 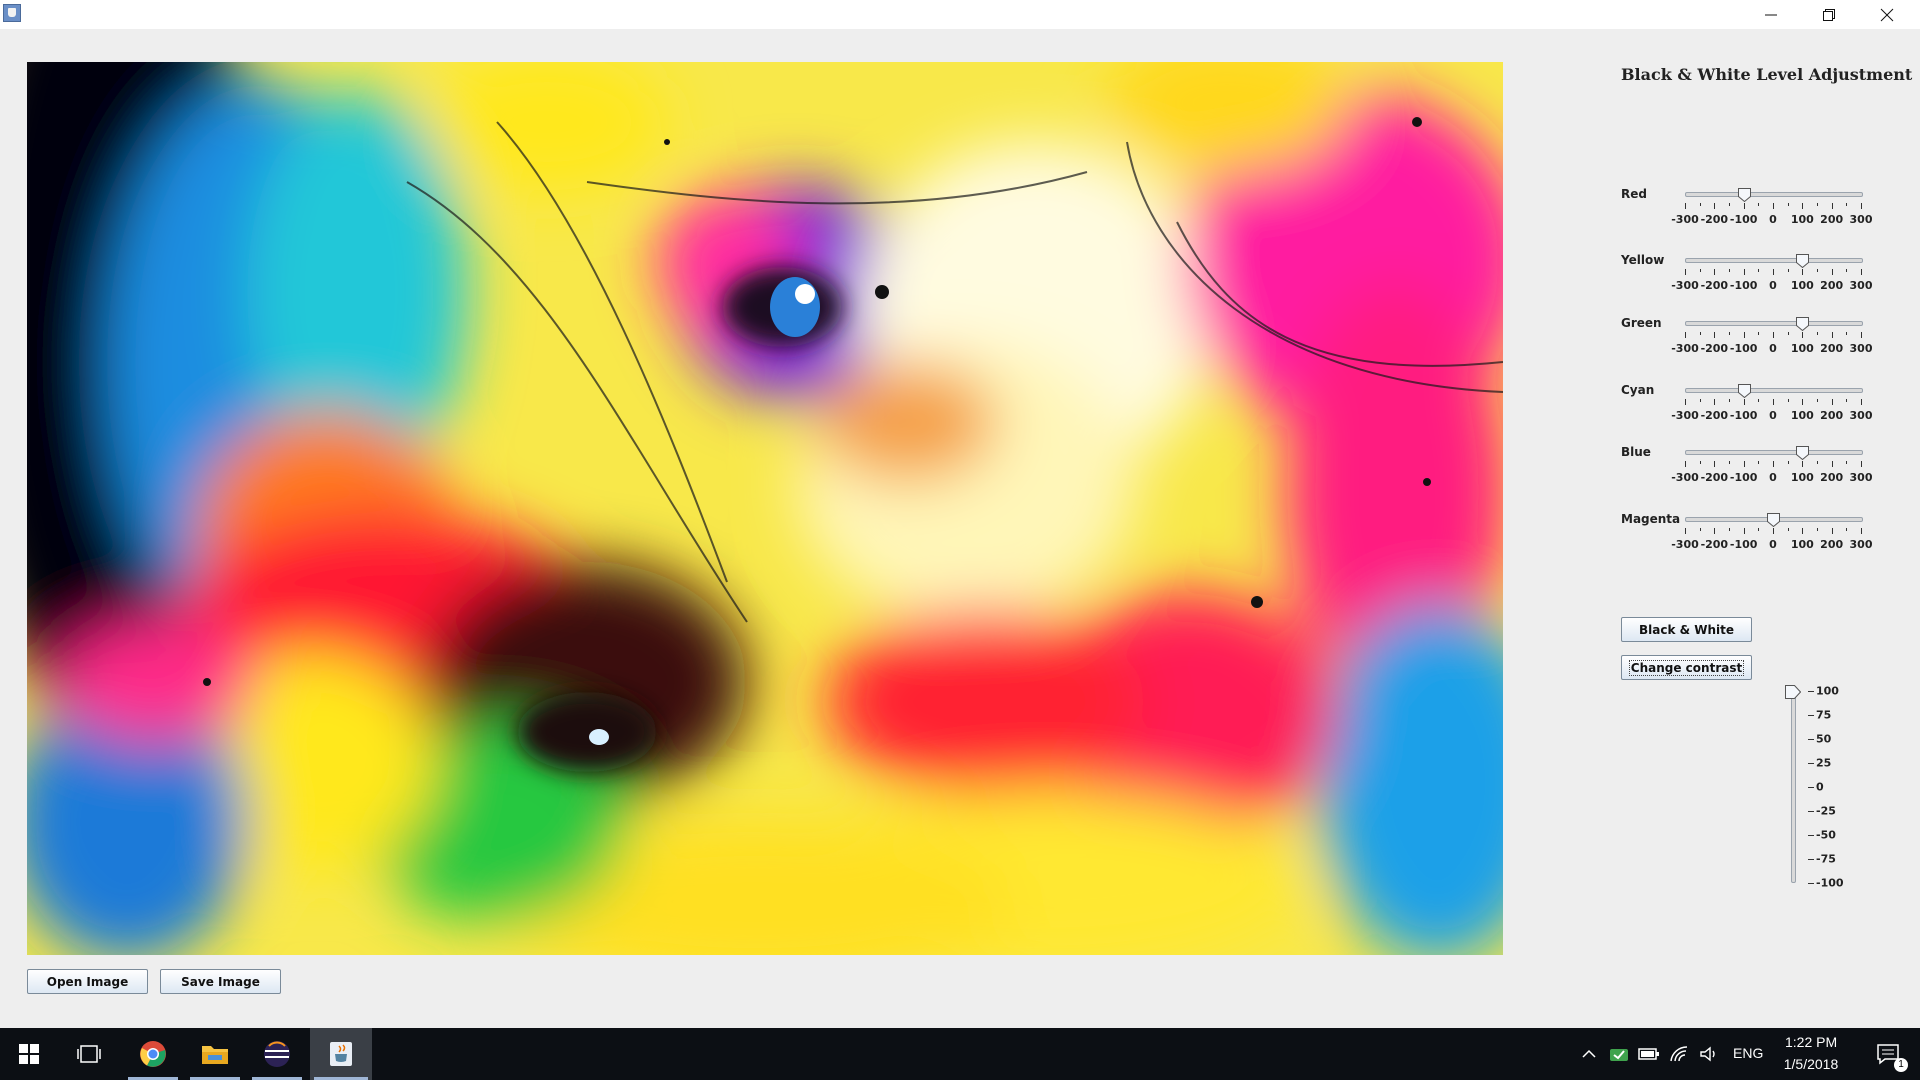 I want to click on change-contrast-label: Change contrast, so click(x=1686, y=667).